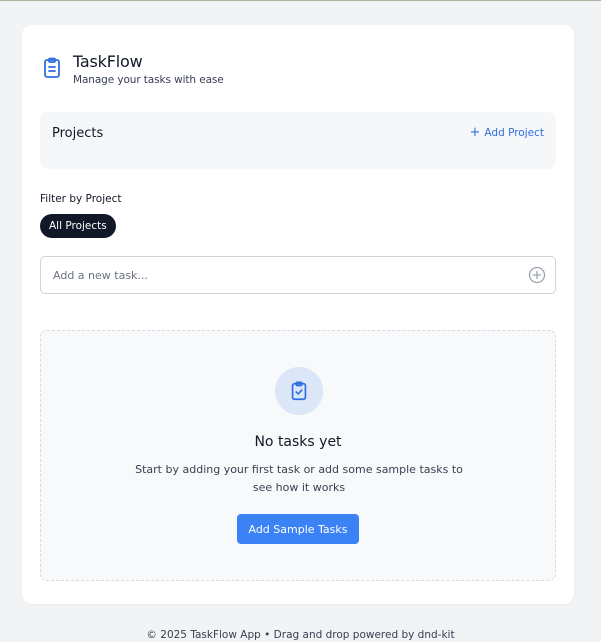 The height and width of the screenshot is (642, 601). I want to click on plus-circle-icon, so click(537, 275).